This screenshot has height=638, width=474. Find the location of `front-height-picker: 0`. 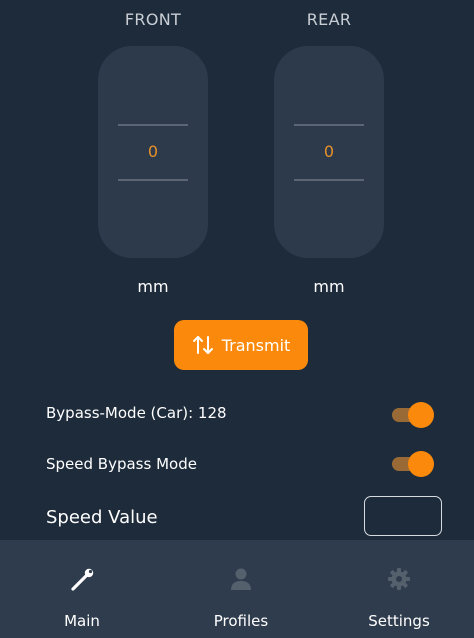

front-height-picker: 0 is located at coordinates (153, 152).